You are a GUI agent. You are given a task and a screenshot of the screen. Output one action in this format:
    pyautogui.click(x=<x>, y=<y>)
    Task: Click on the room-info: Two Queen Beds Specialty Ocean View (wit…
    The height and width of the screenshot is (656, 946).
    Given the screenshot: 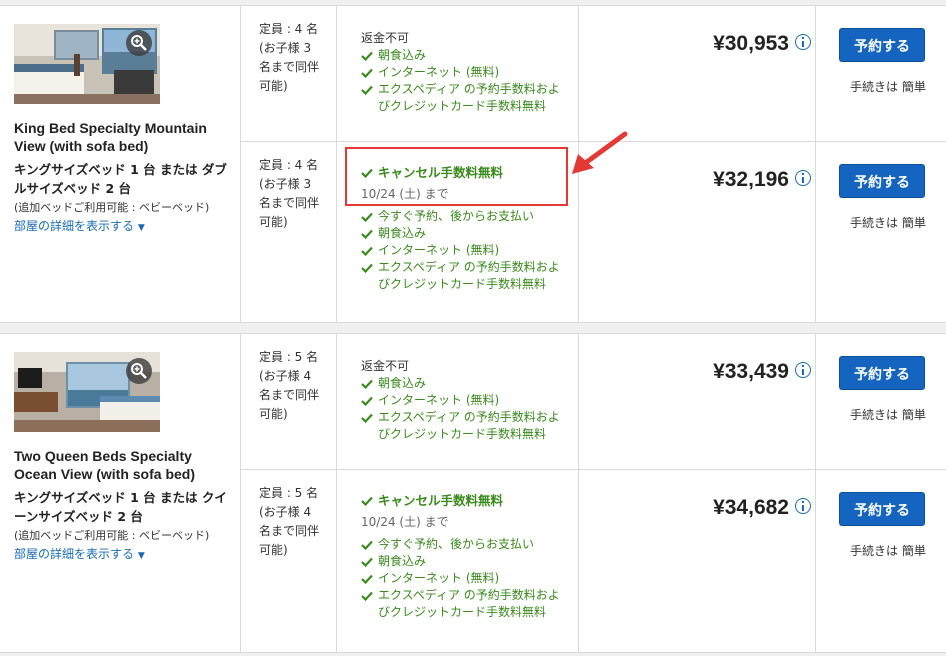 What is the action you would take?
    pyautogui.click(x=120, y=493)
    